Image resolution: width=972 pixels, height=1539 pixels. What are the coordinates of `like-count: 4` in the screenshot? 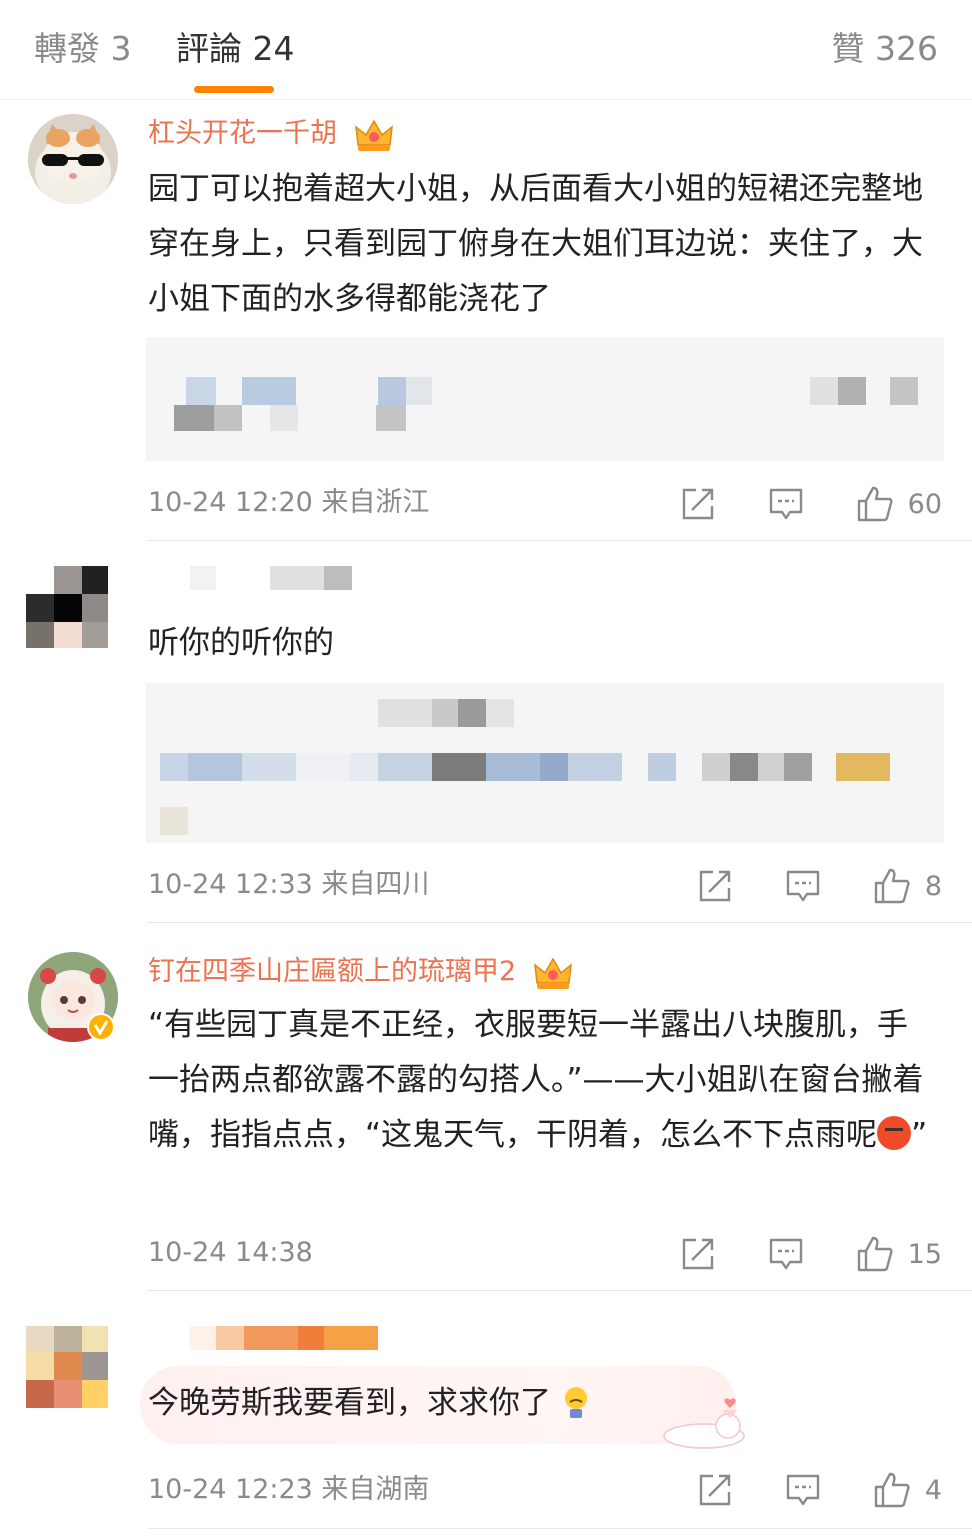 It's located at (933, 1490).